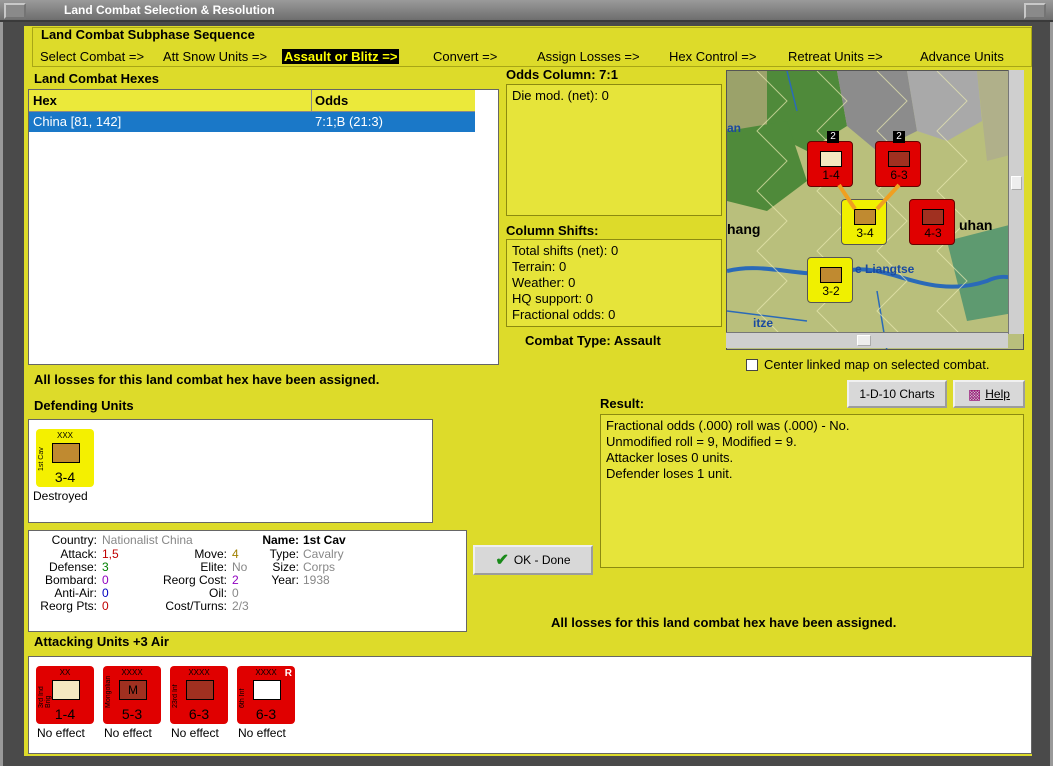  What do you see at coordinates (60, 496) in the screenshot?
I see `defender-status: Destroyed` at bounding box center [60, 496].